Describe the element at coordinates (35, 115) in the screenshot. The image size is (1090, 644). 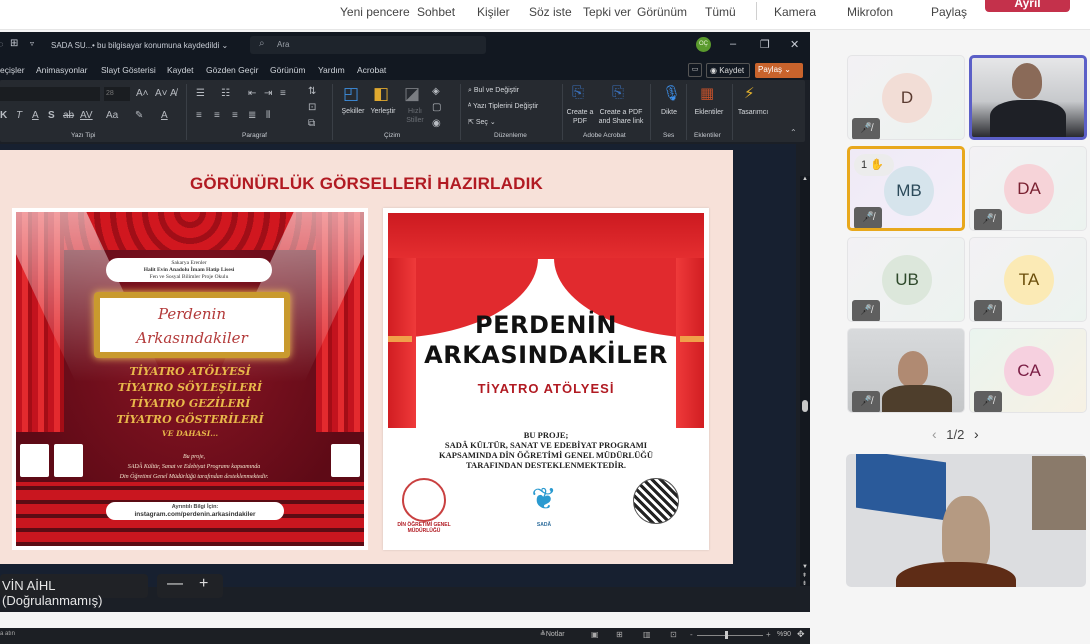
I see `underline-icon: A` at that location.